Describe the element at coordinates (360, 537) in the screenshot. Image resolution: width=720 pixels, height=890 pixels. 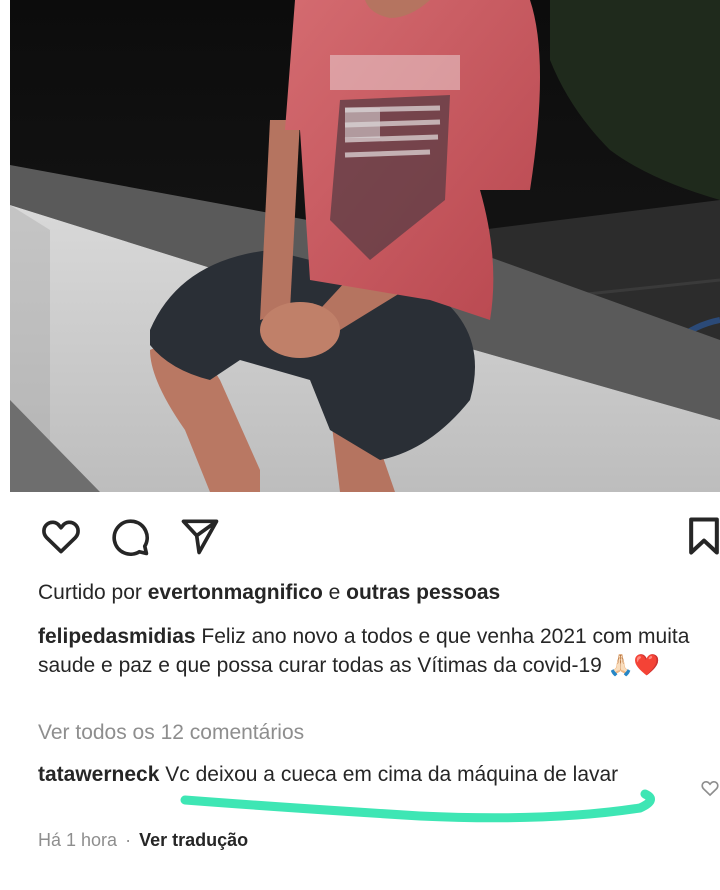
I see `post-action-bar` at that location.